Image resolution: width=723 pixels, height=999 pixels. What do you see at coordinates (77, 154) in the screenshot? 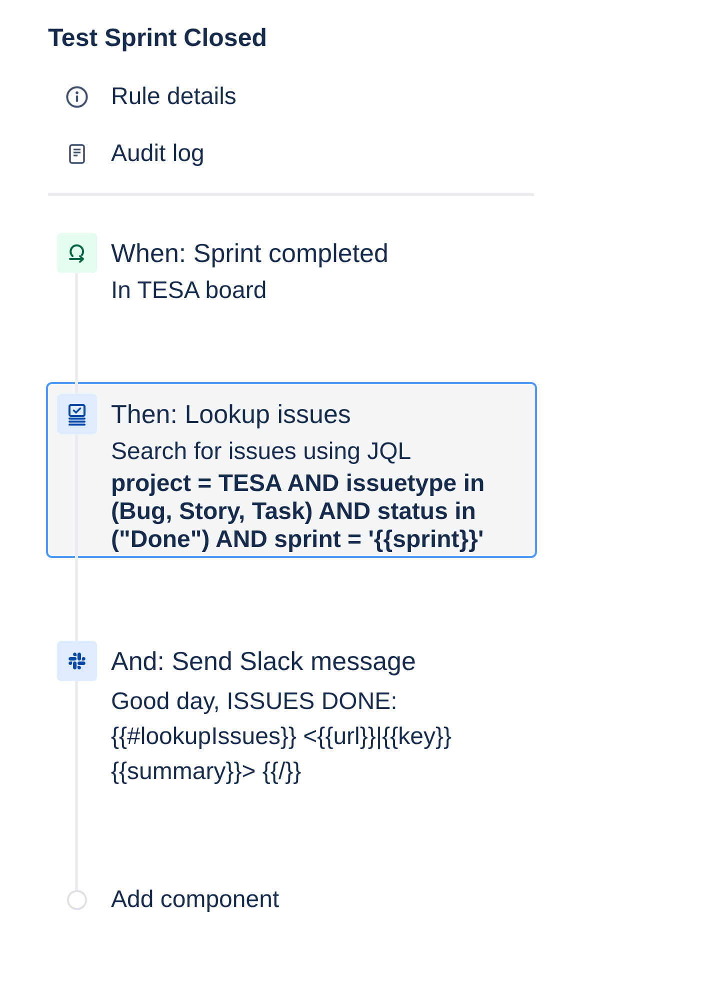
I see `document-icon` at bounding box center [77, 154].